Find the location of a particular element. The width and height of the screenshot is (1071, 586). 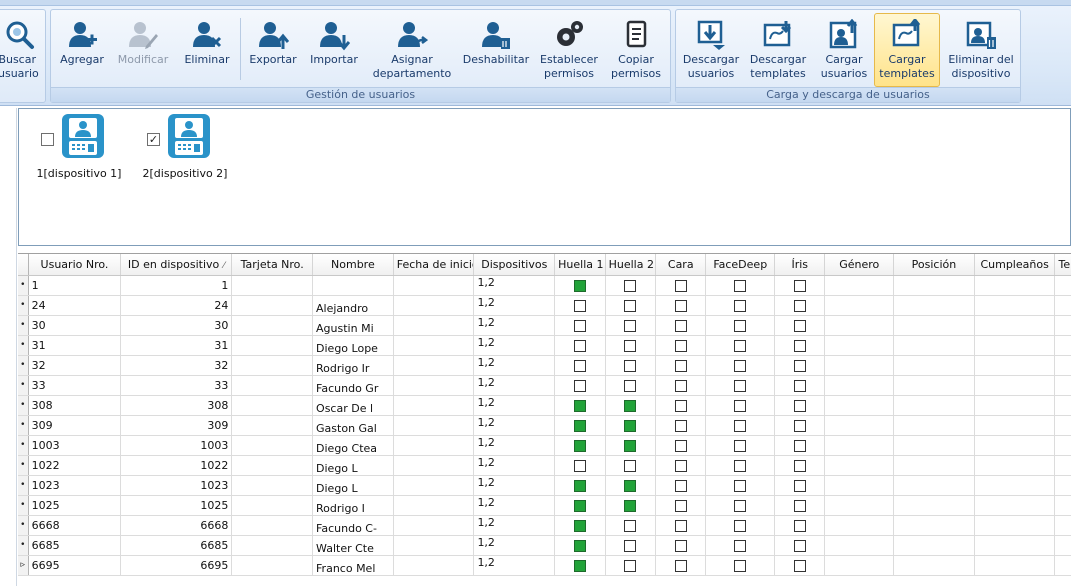

table-row: • 6668 6668 Facundo C- 1,2 is located at coordinates (544, 525).